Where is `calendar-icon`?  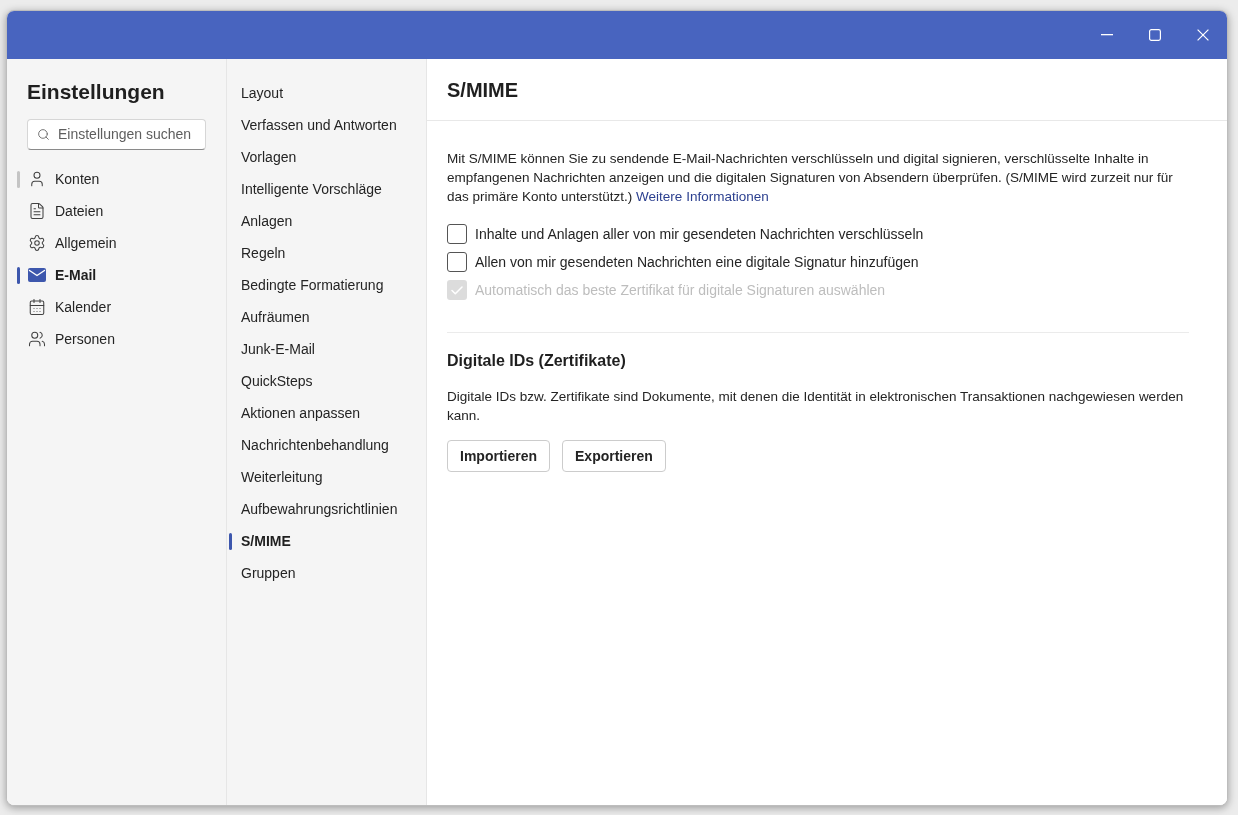 calendar-icon is located at coordinates (37, 307).